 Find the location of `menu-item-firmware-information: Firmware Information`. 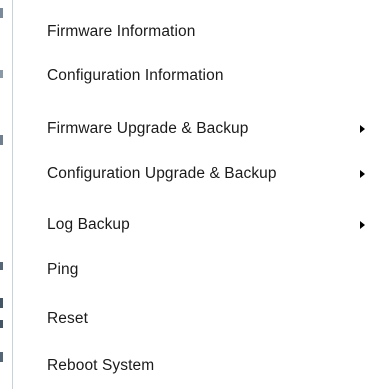

menu-item-firmware-information: Firmware Information is located at coordinates (191, 32).